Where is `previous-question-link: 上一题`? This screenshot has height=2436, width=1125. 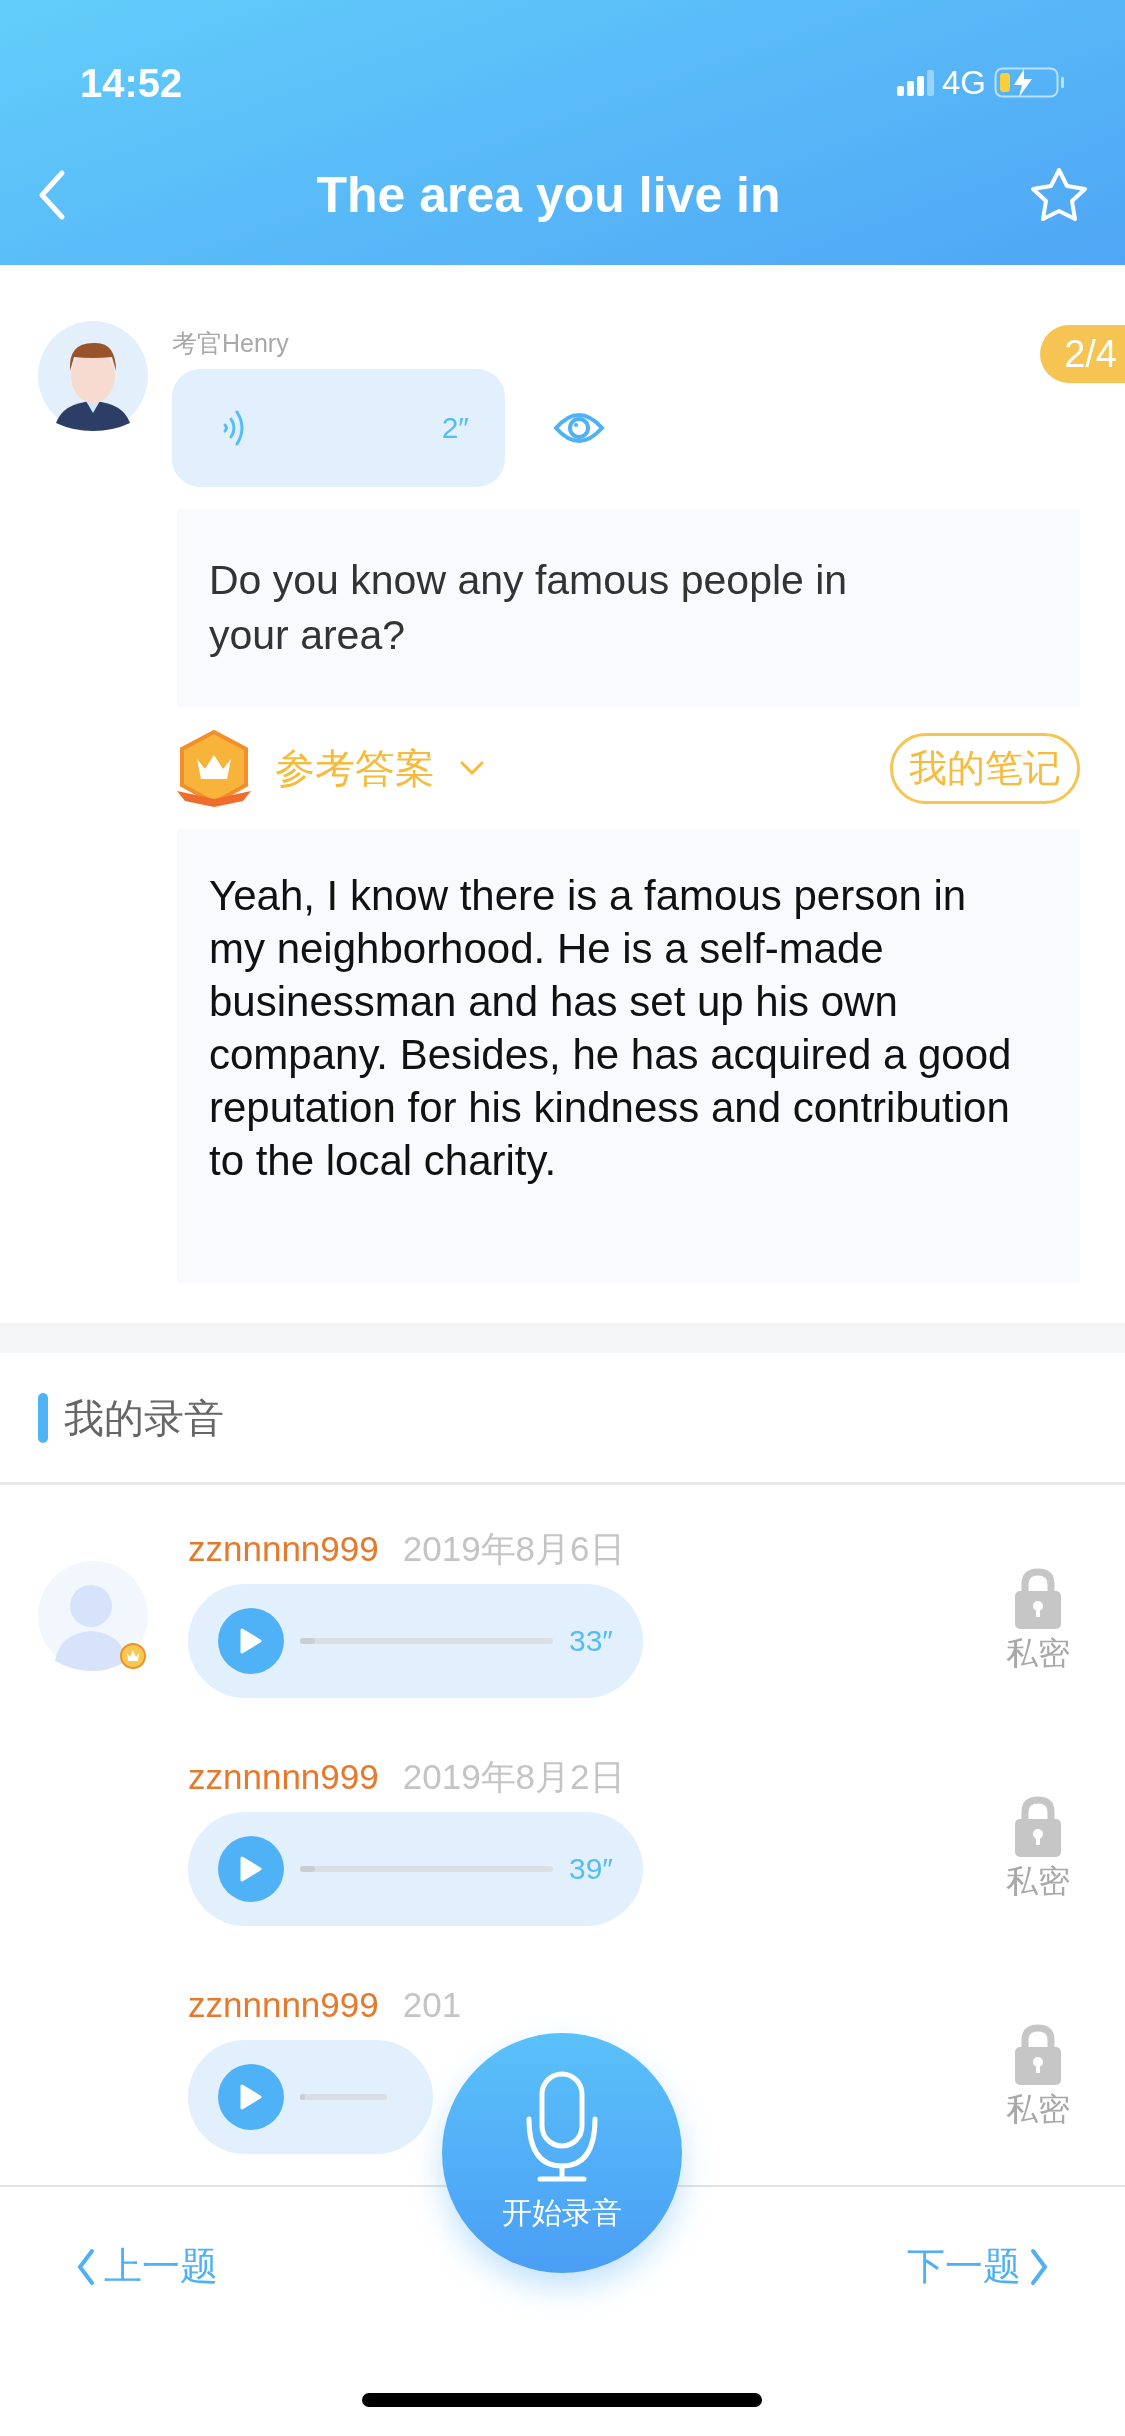
previous-question-link: 上一题 is located at coordinates (147, 2266).